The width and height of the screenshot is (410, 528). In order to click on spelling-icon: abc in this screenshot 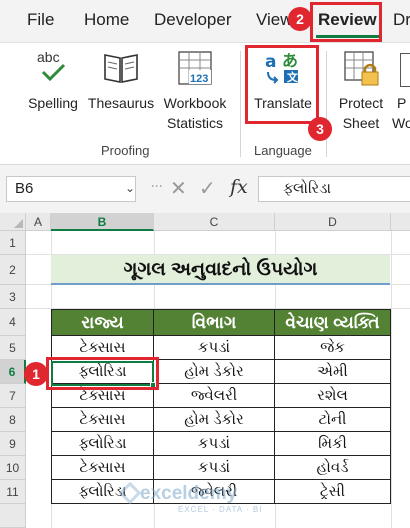, I will do `click(53, 66)`.